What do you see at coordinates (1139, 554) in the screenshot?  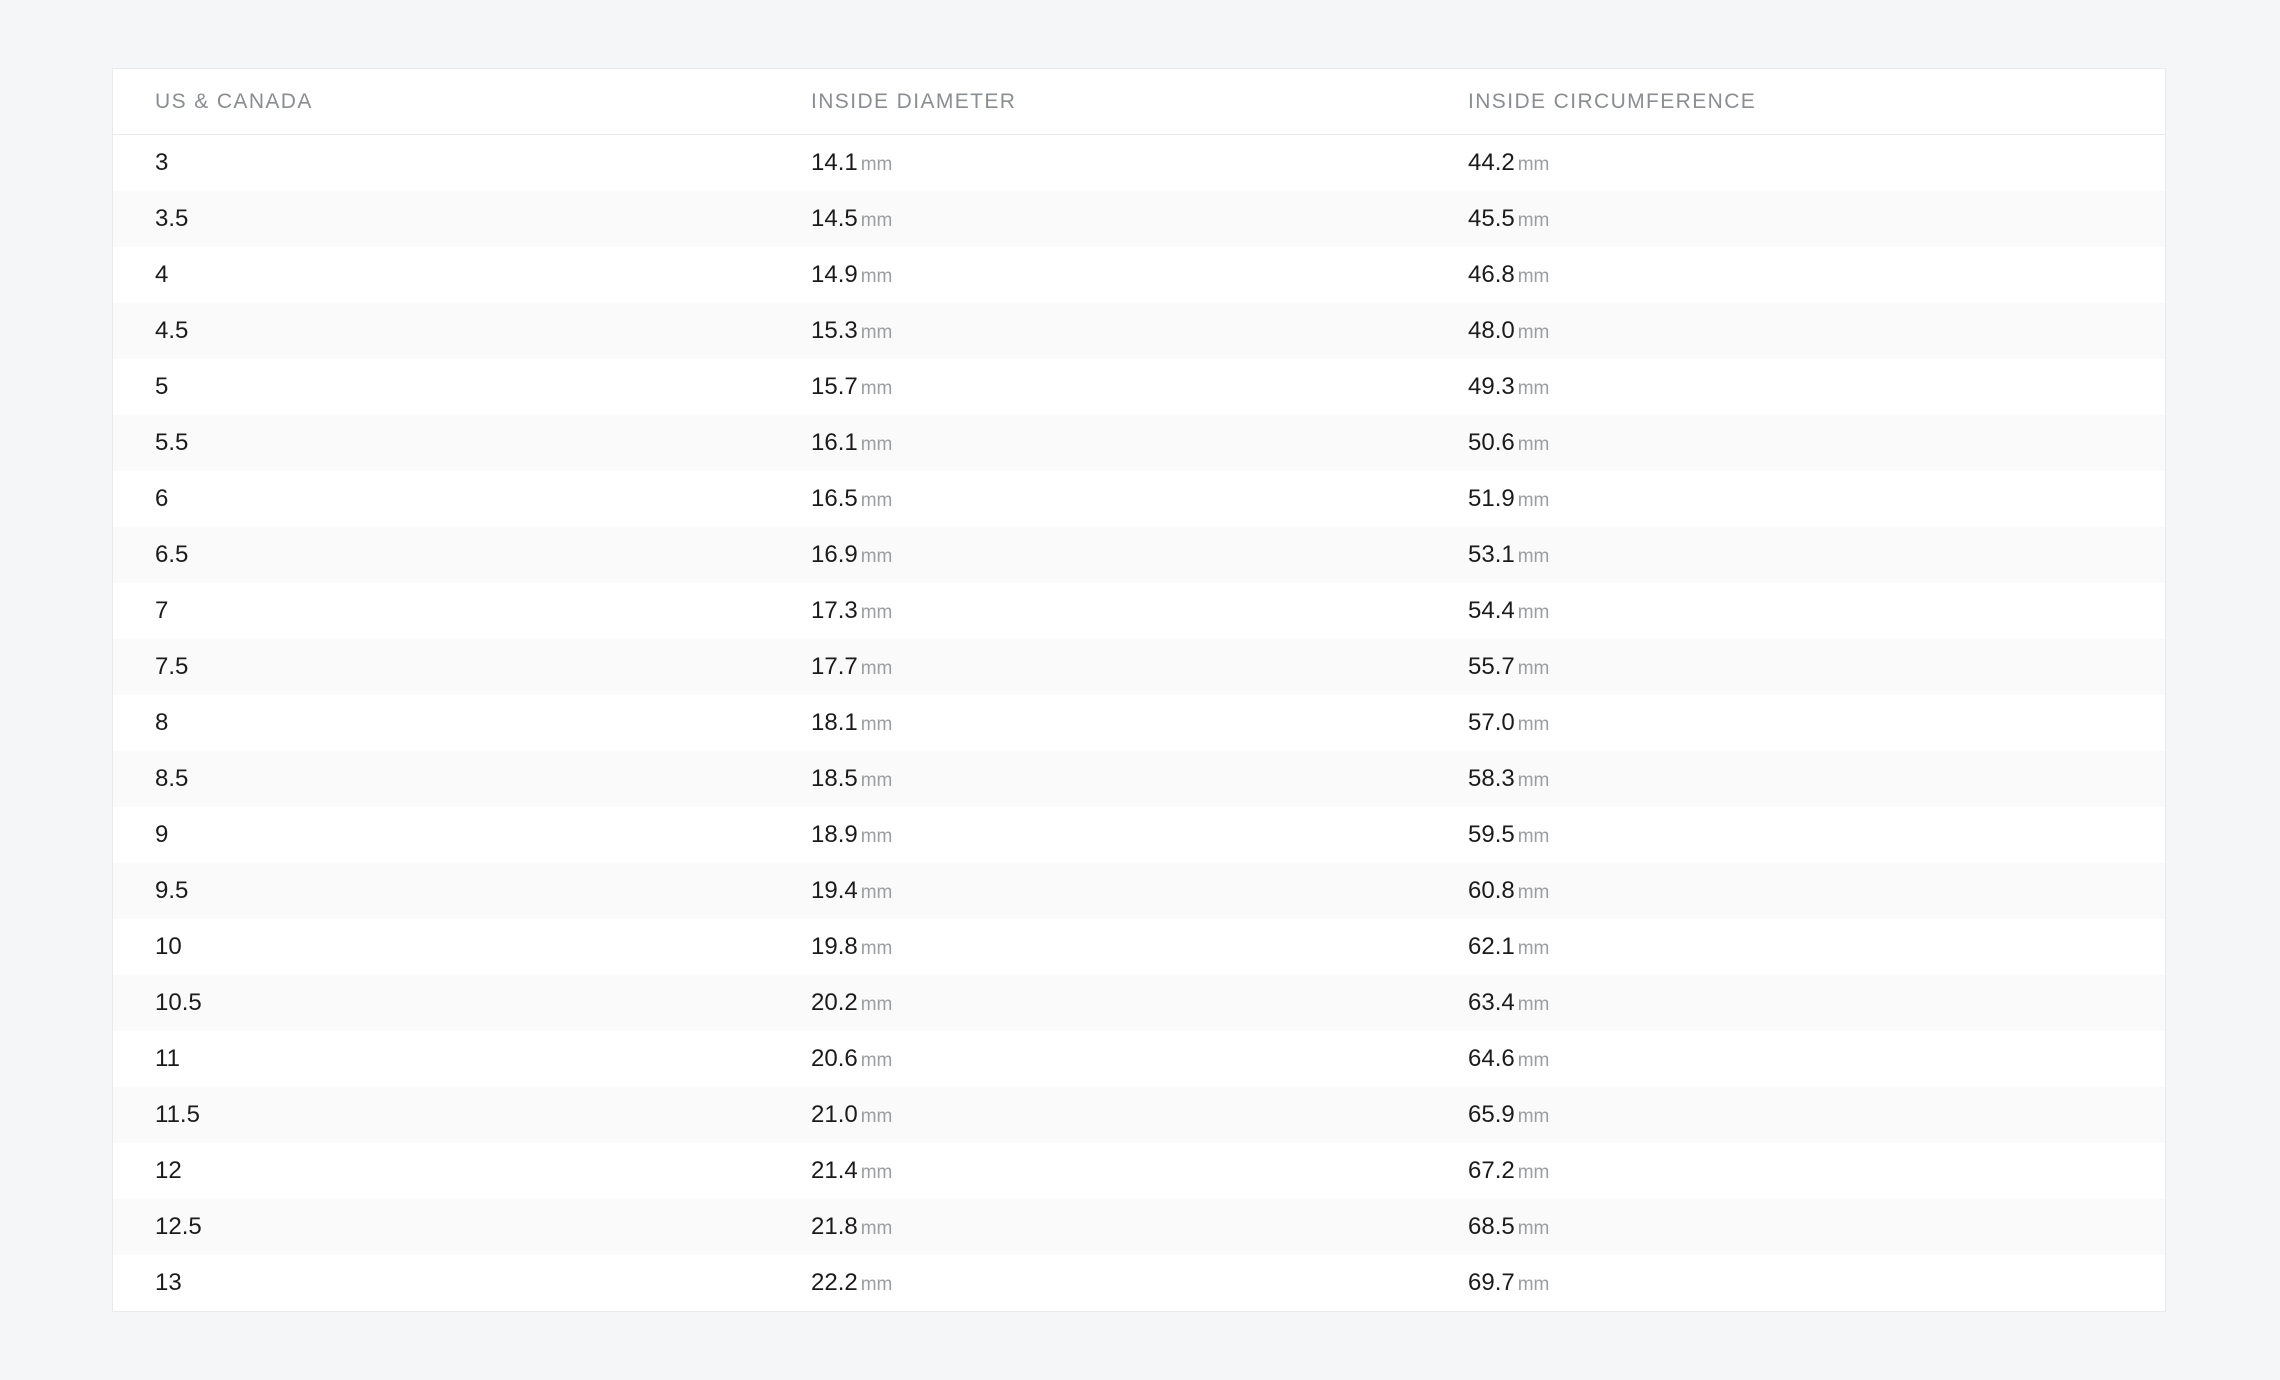 I see `table-row: 6.5 16.9 mm 53.1 mm` at bounding box center [1139, 554].